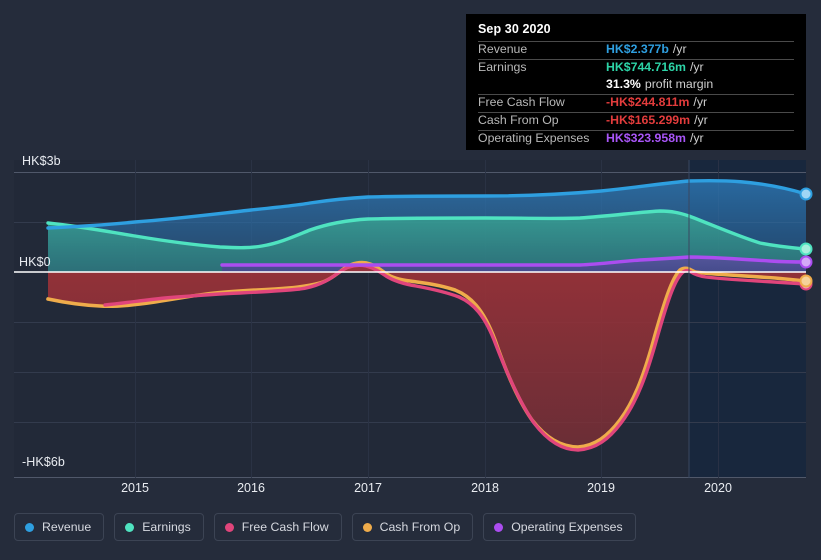 This screenshot has height=560, width=821. I want to click on x-axis-label-2019: 2019, so click(601, 488).